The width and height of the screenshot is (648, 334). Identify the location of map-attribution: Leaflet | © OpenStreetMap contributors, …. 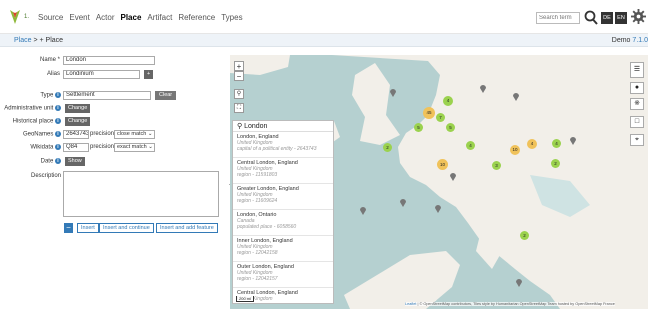
(510, 304).